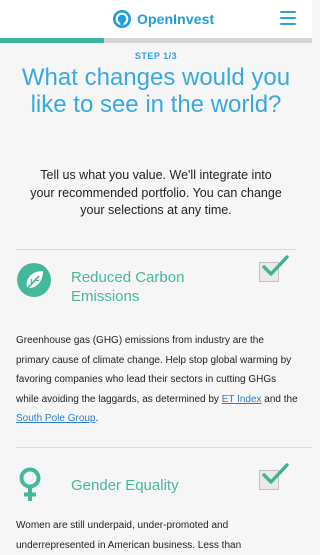 The width and height of the screenshot is (320, 555). I want to click on app-header: OpenInvest, so click(156, 19).